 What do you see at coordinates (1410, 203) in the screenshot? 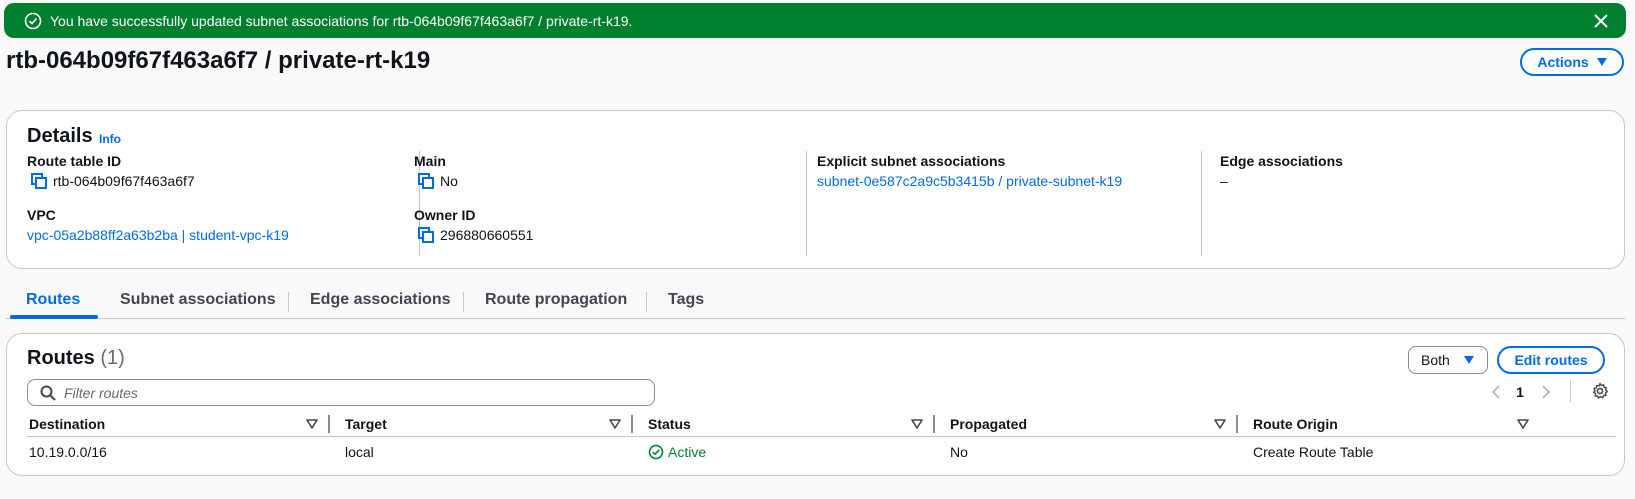
I see `details-column-4: Edge associations –` at bounding box center [1410, 203].